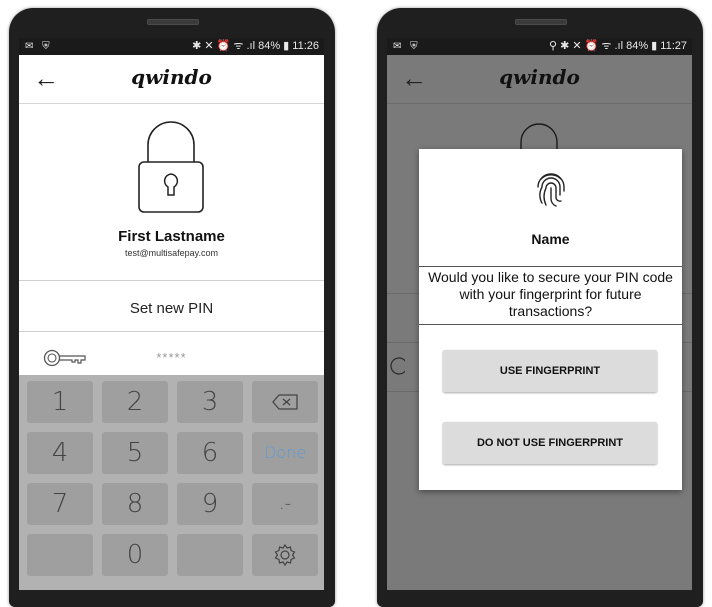 This screenshot has height=607, width=712. What do you see at coordinates (285, 504) in the screenshot?
I see `punctuation-key: .-` at bounding box center [285, 504].